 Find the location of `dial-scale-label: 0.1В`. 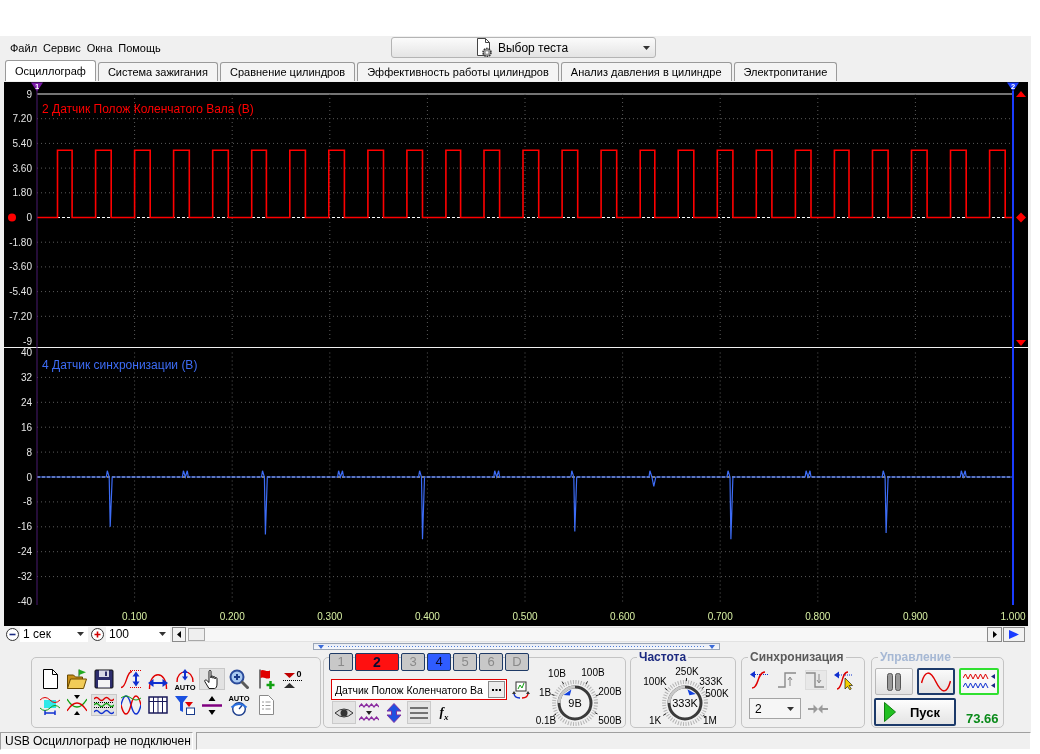

dial-scale-label: 0.1В is located at coordinates (546, 720).